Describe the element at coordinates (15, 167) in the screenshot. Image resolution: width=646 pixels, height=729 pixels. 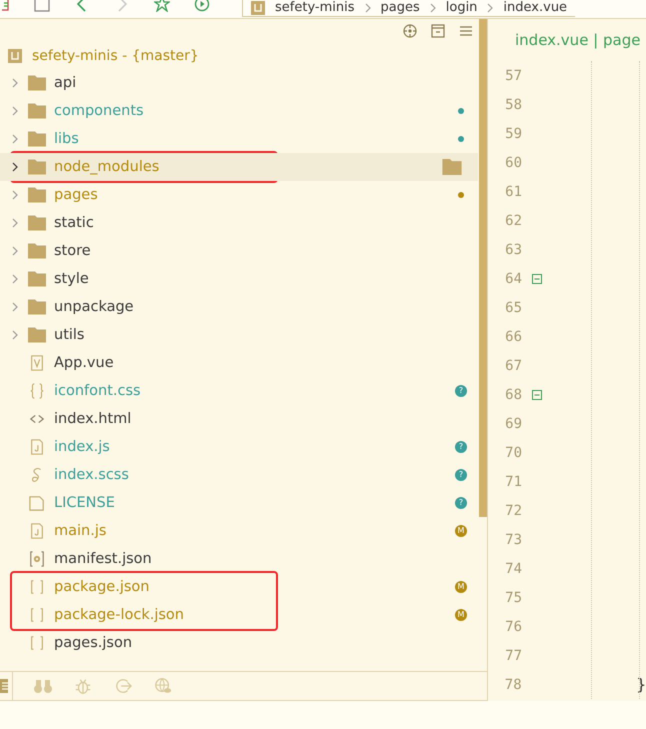
I see `chevron-right-icon` at that location.